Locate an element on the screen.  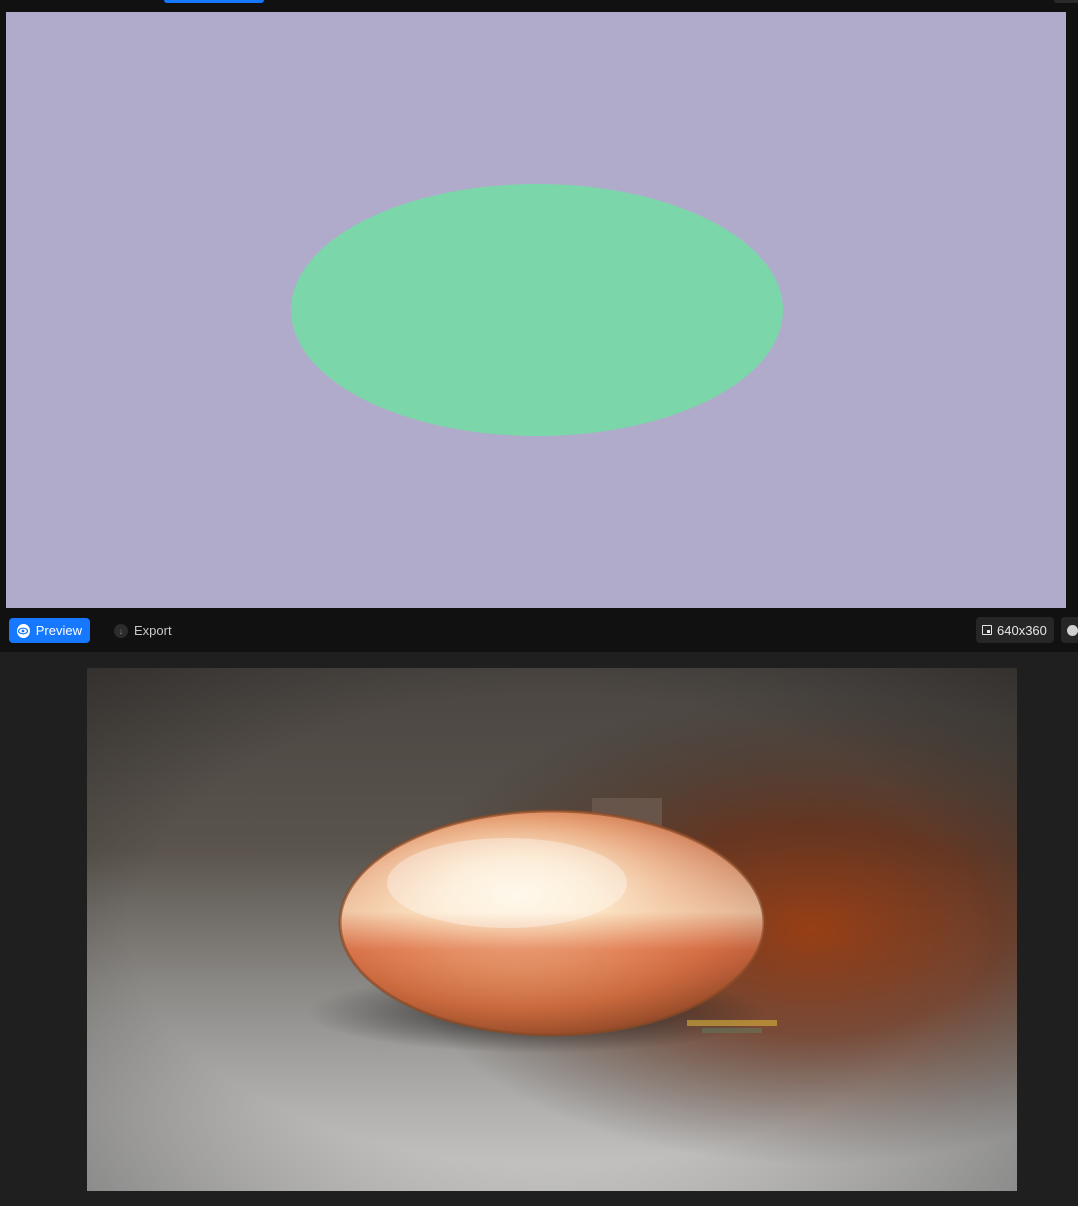
resolution-label: 640x360 is located at coordinates (1022, 630).